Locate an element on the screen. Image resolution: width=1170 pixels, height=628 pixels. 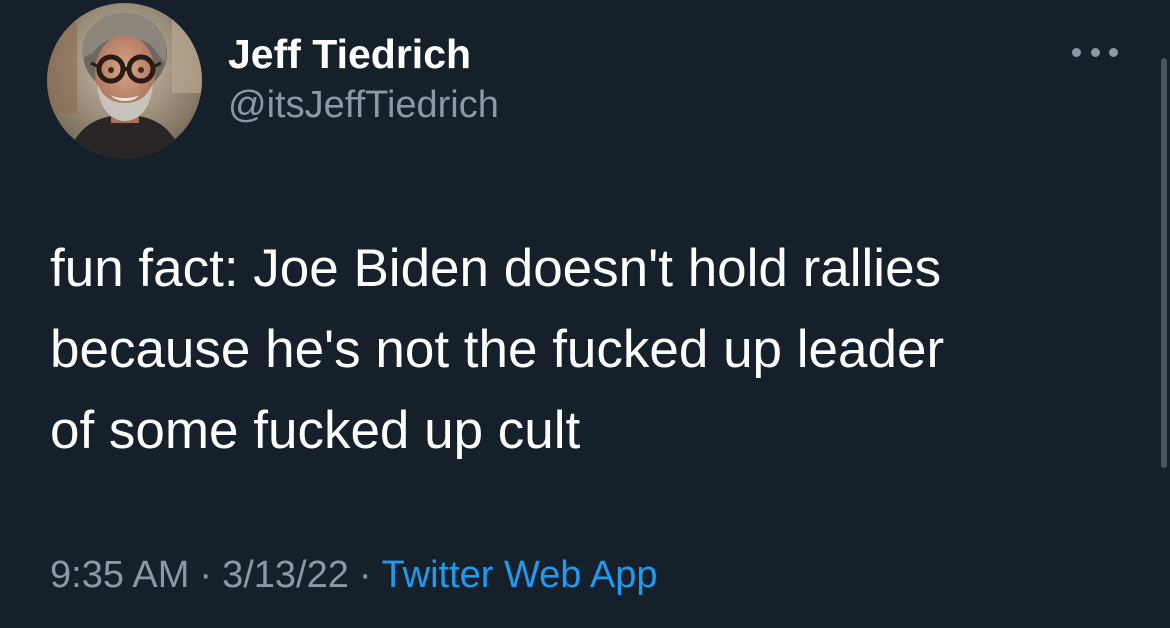
tweet-source-link: Twitter Web App is located at coordinates (520, 575).